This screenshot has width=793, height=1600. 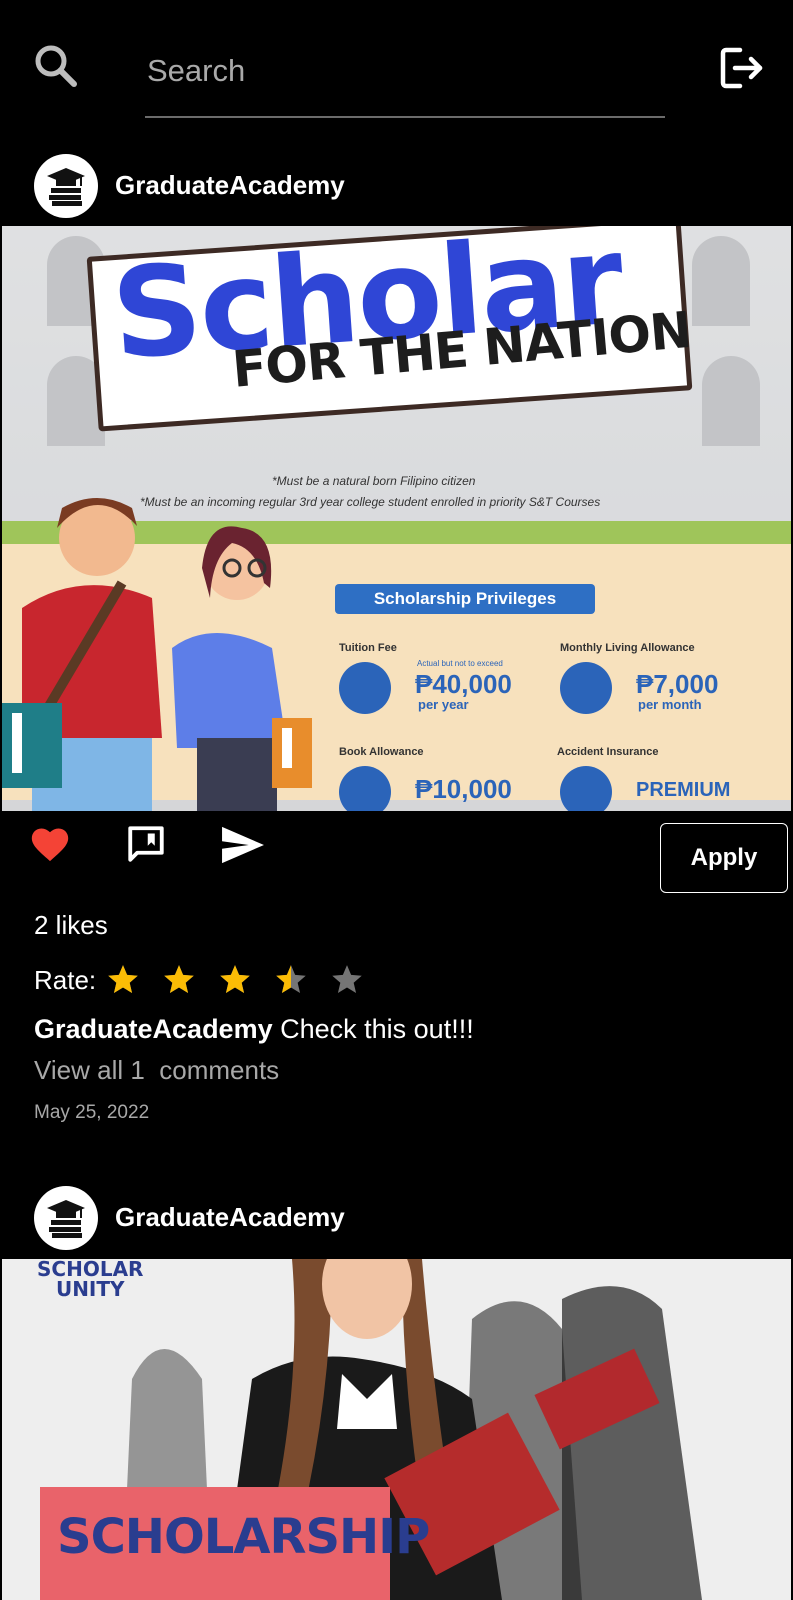 I want to click on house-icon, so click(x=586, y=688).